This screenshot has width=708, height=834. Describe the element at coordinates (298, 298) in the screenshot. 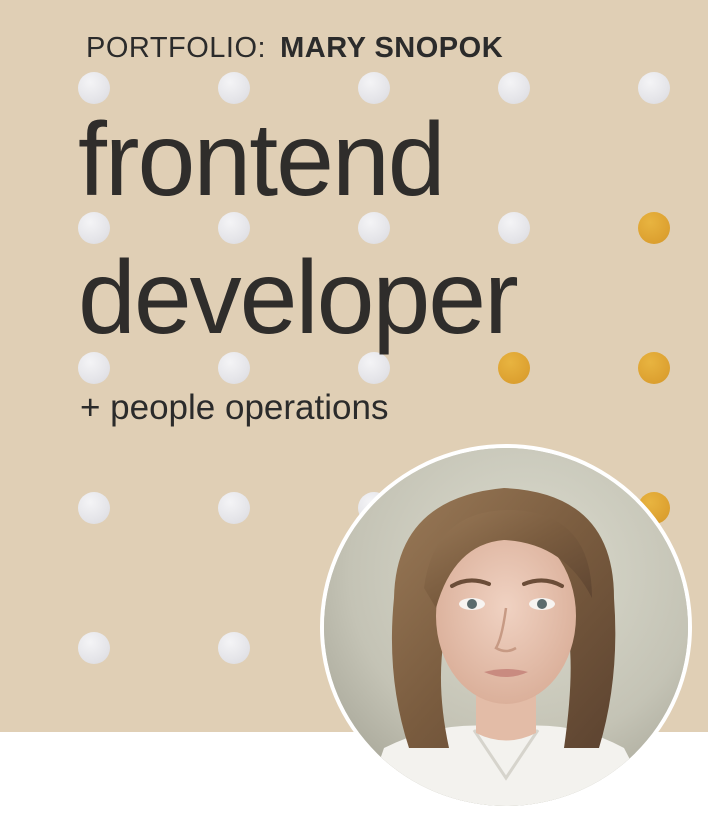

I see `headline-line-2: developer` at that location.